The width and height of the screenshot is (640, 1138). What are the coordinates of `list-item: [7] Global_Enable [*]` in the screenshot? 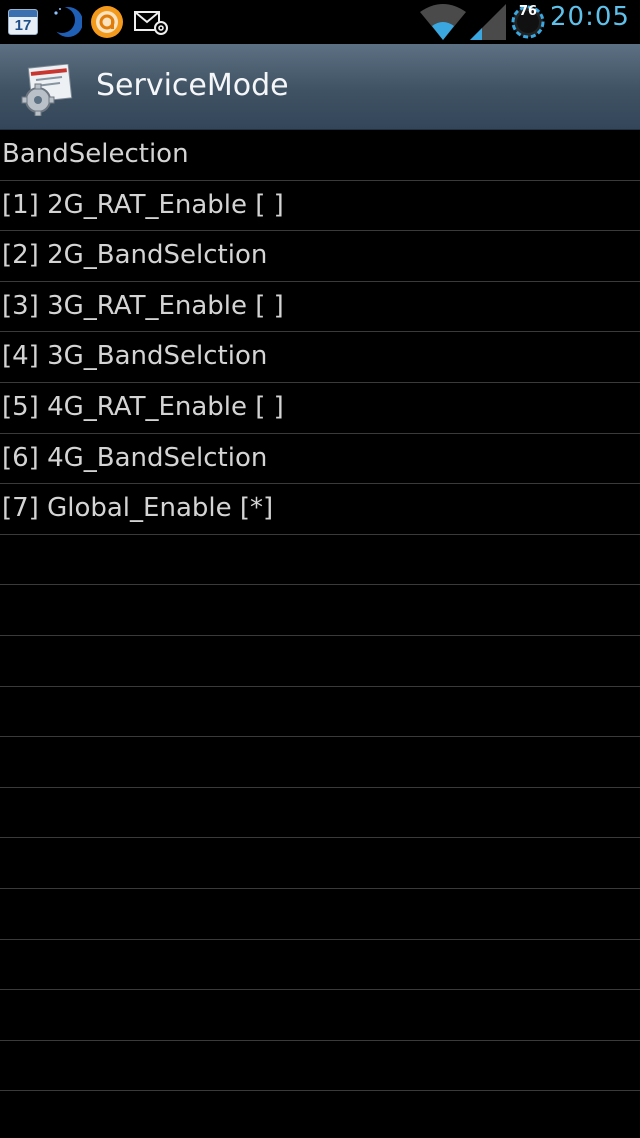 It's located at (320, 509).